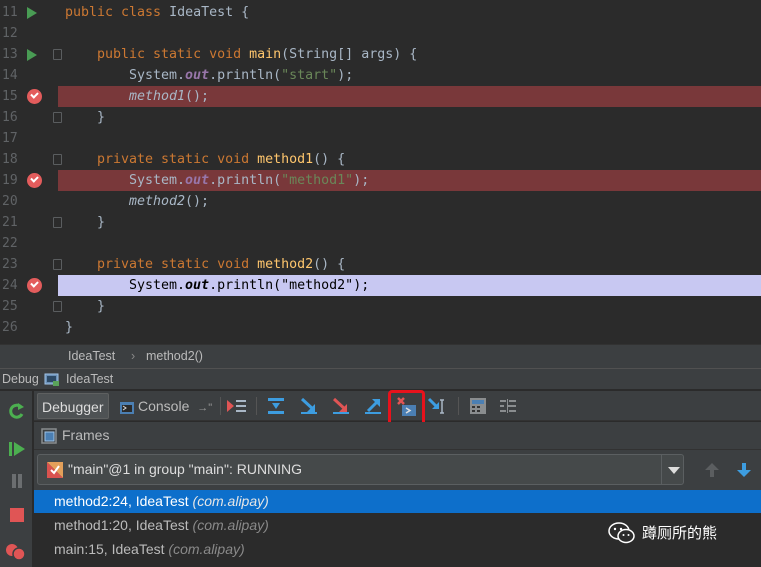  I want to click on gutter: 13, so click(29, 54).